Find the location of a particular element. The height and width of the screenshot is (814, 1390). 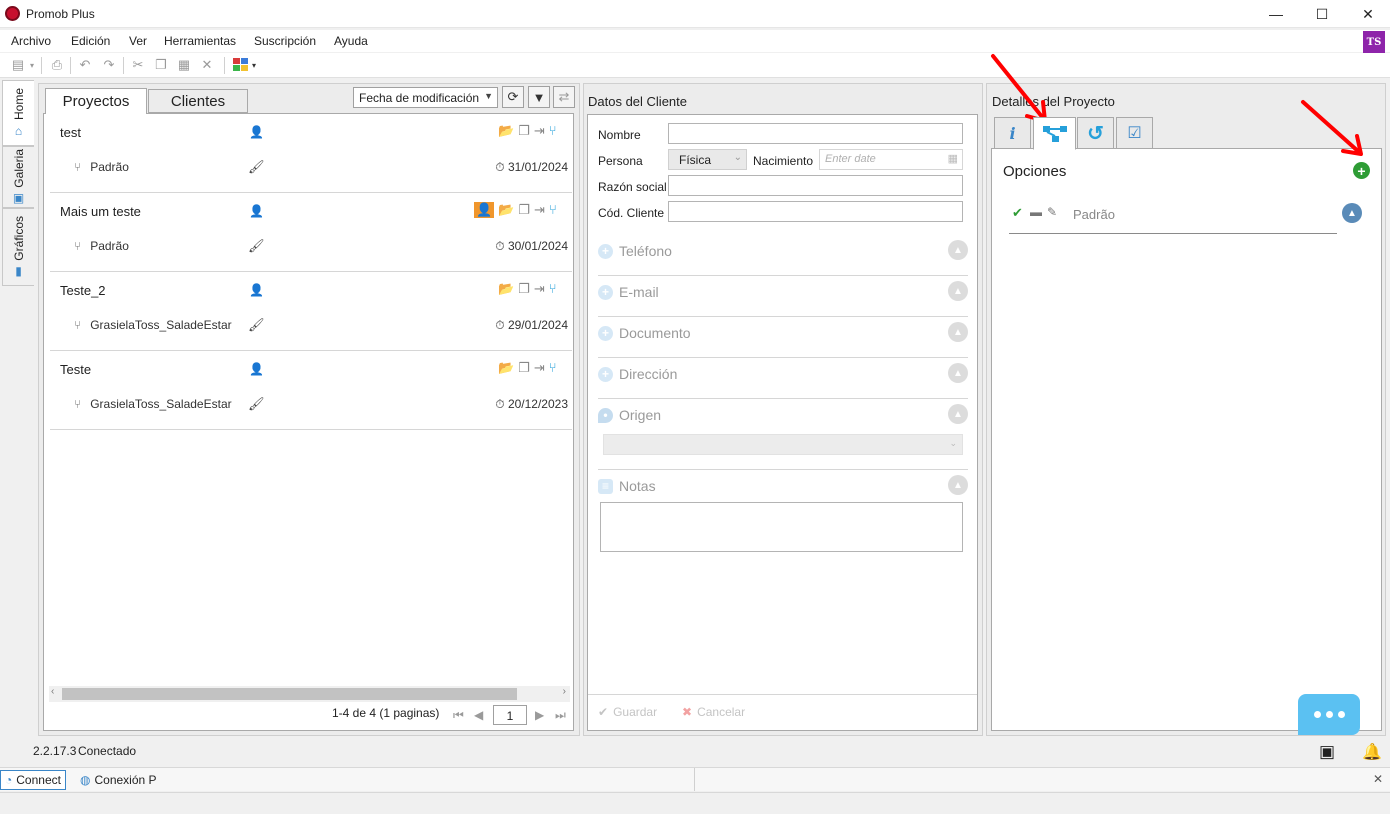

refresh-button: ⟳ is located at coordinates (513, 97).